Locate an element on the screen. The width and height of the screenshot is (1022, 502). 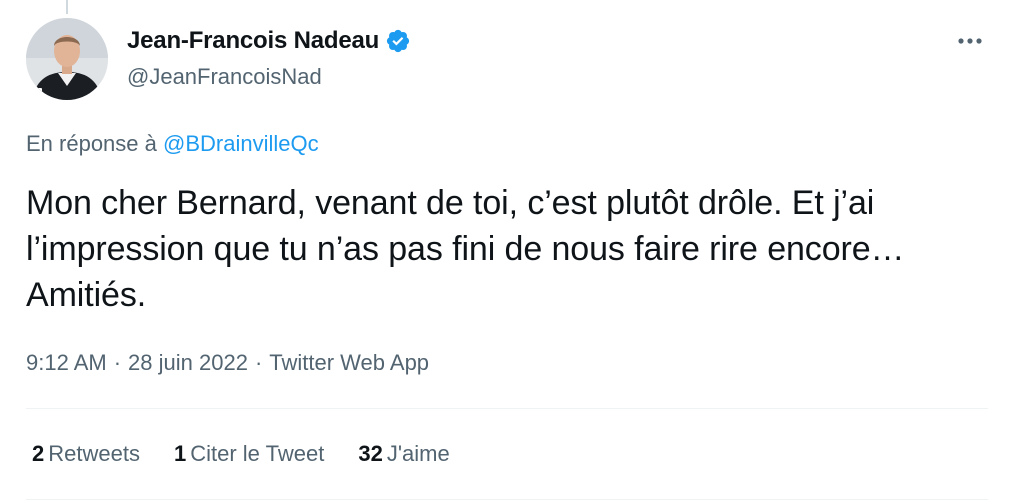
verified-badge-icon is located at coordinates (398, 41).